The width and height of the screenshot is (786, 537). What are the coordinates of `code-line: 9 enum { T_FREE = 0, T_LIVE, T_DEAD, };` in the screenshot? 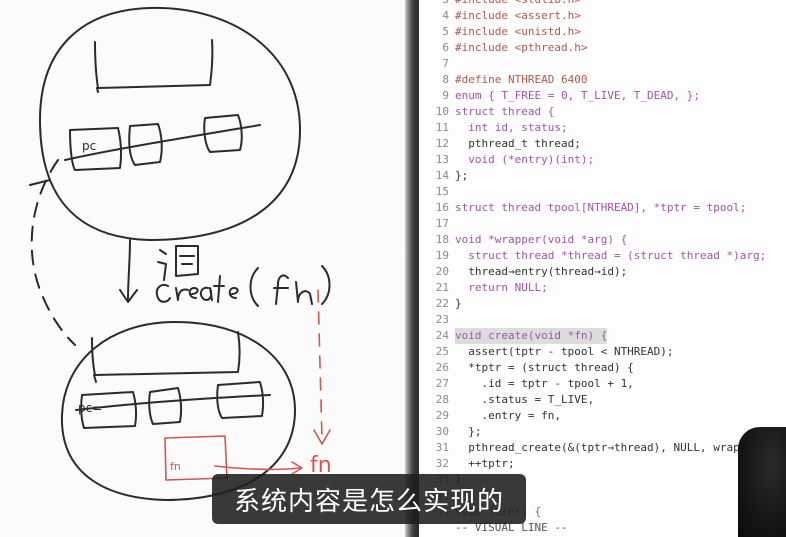 It's located at (602, 96).